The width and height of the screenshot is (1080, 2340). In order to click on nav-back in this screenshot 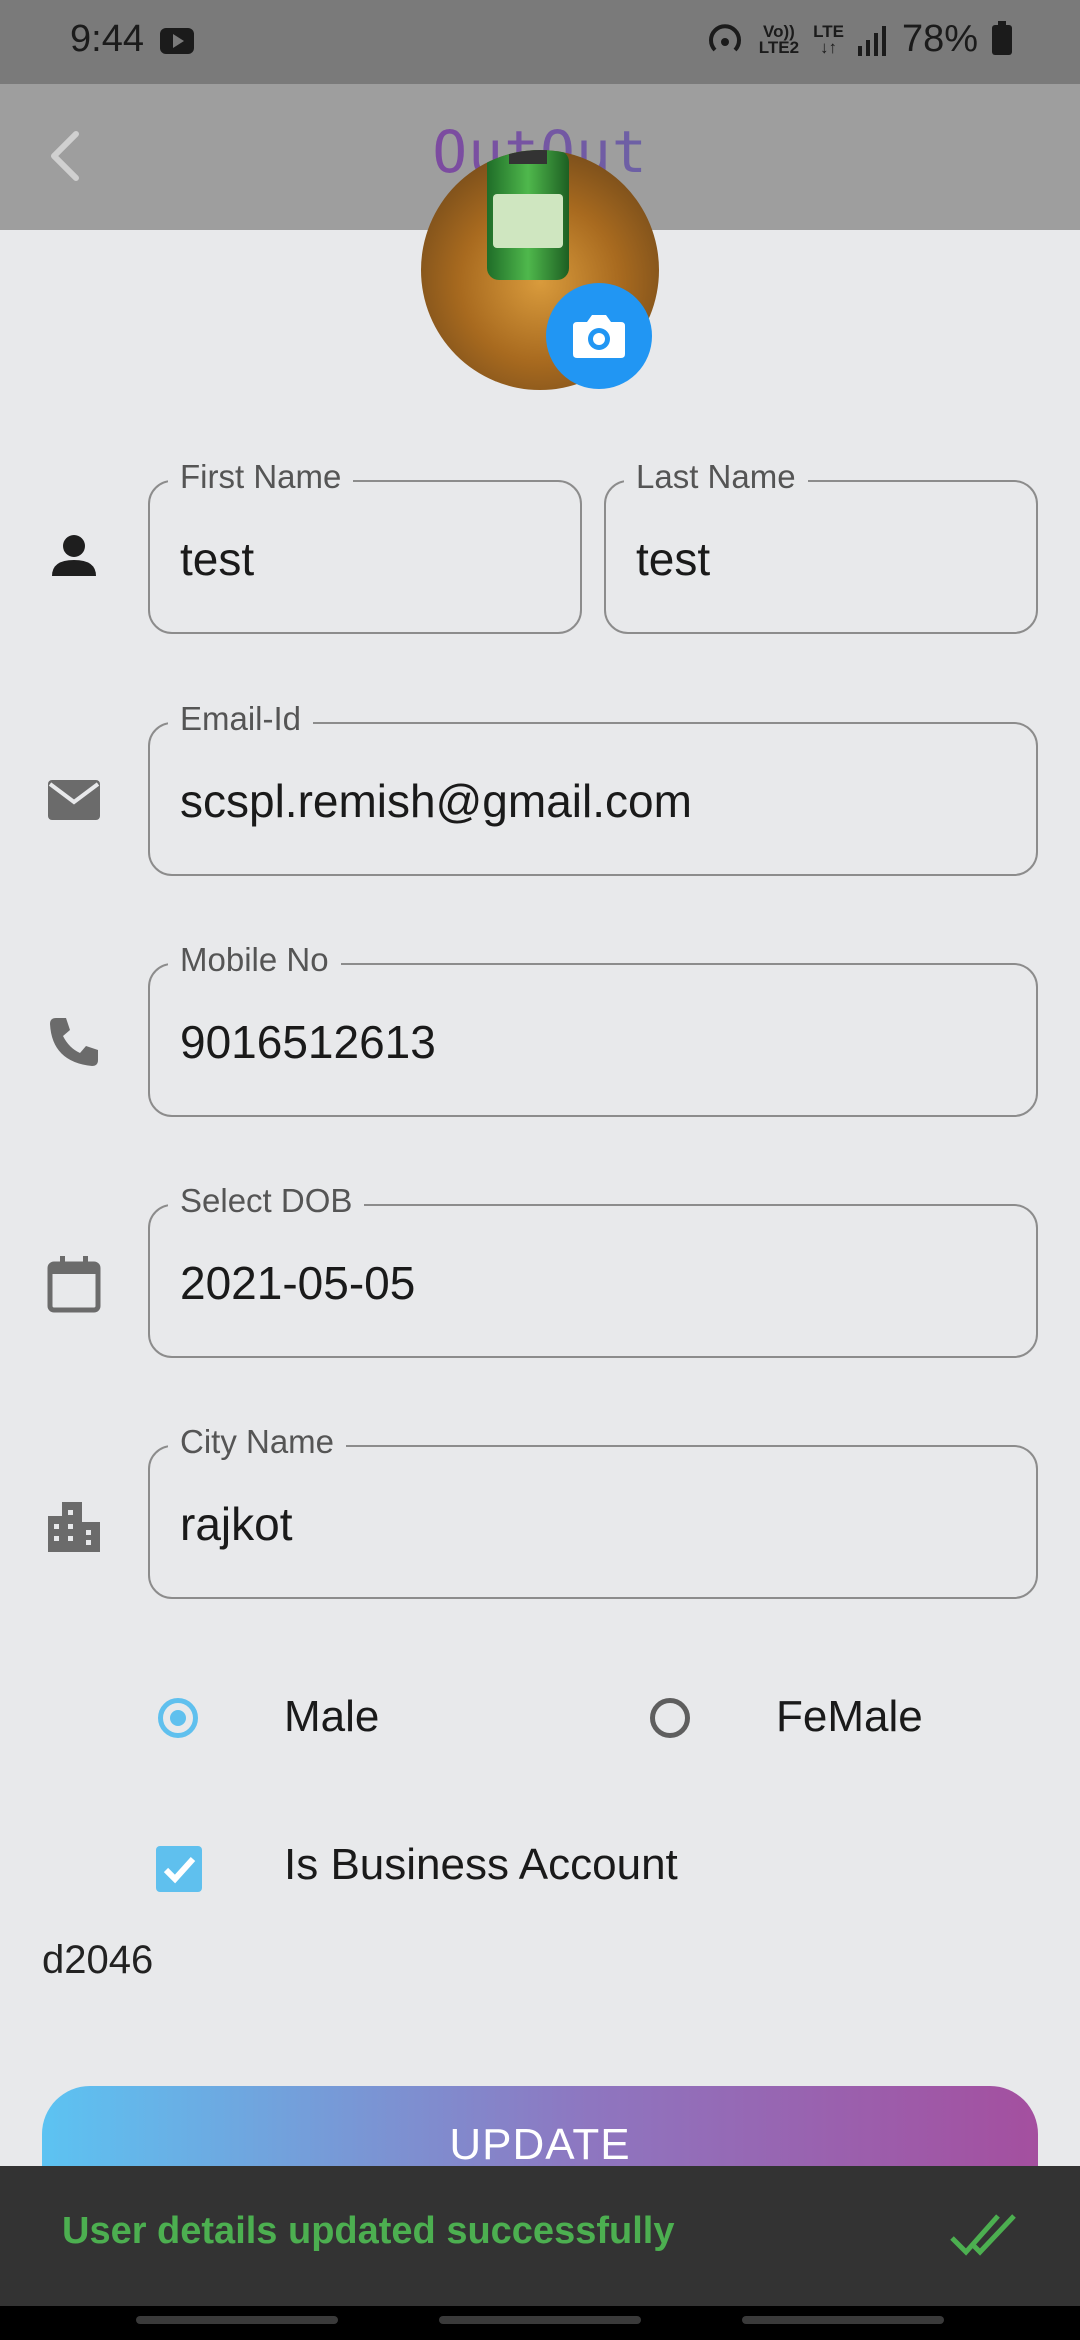, I will do `click(843, 2320)`.